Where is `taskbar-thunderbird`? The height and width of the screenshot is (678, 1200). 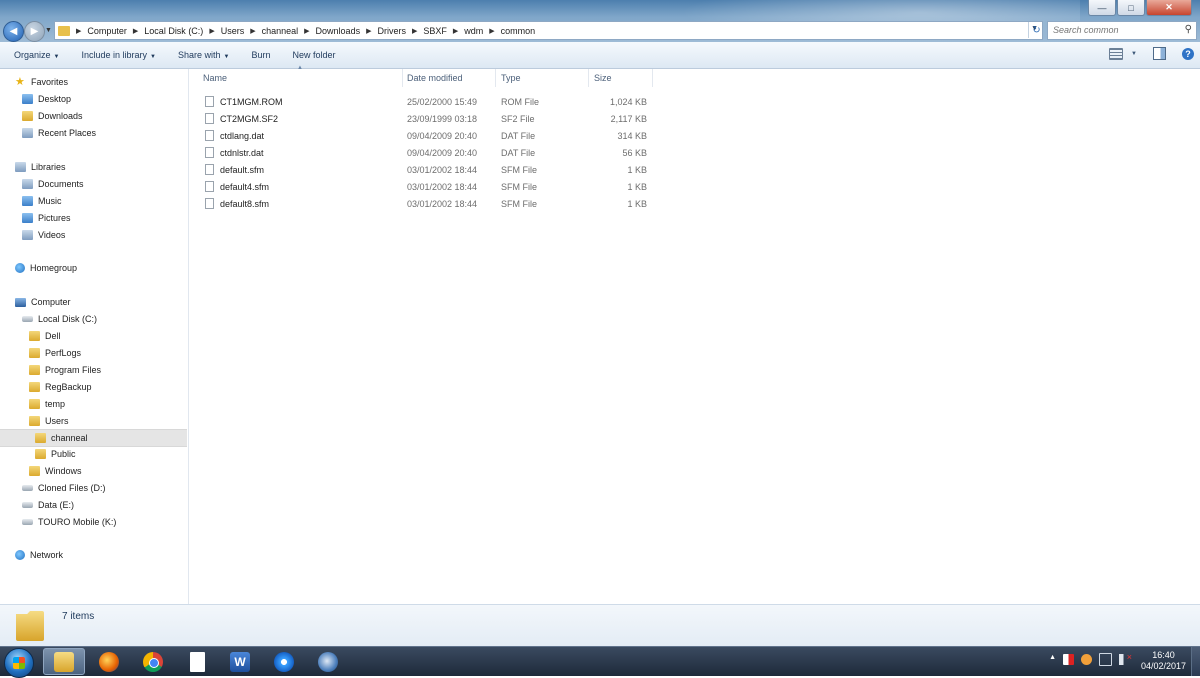
taskbar-thunderbird is located at coordinates (328, 661).